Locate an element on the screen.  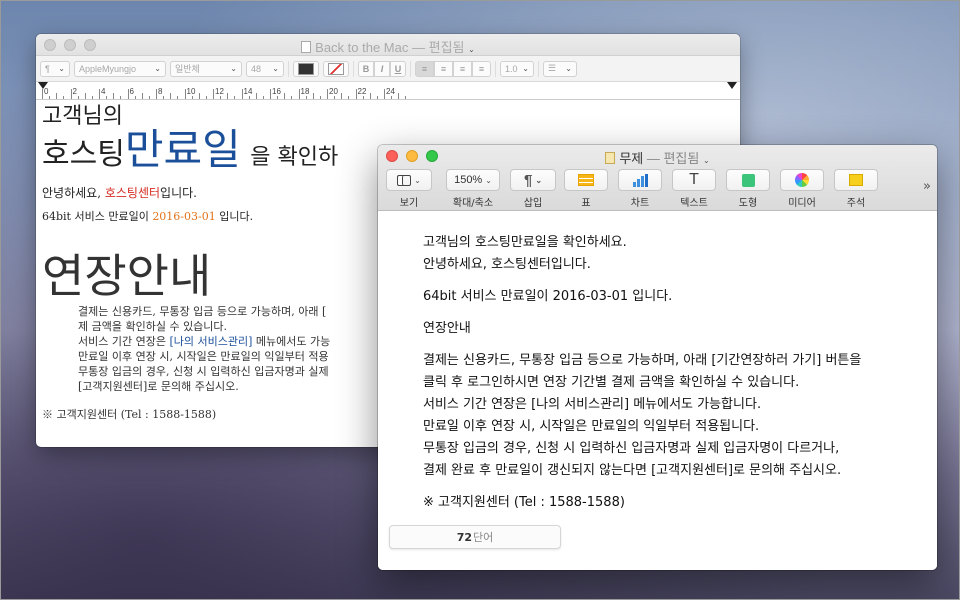
tab-stop-icon is located at coordinates (43, 85).